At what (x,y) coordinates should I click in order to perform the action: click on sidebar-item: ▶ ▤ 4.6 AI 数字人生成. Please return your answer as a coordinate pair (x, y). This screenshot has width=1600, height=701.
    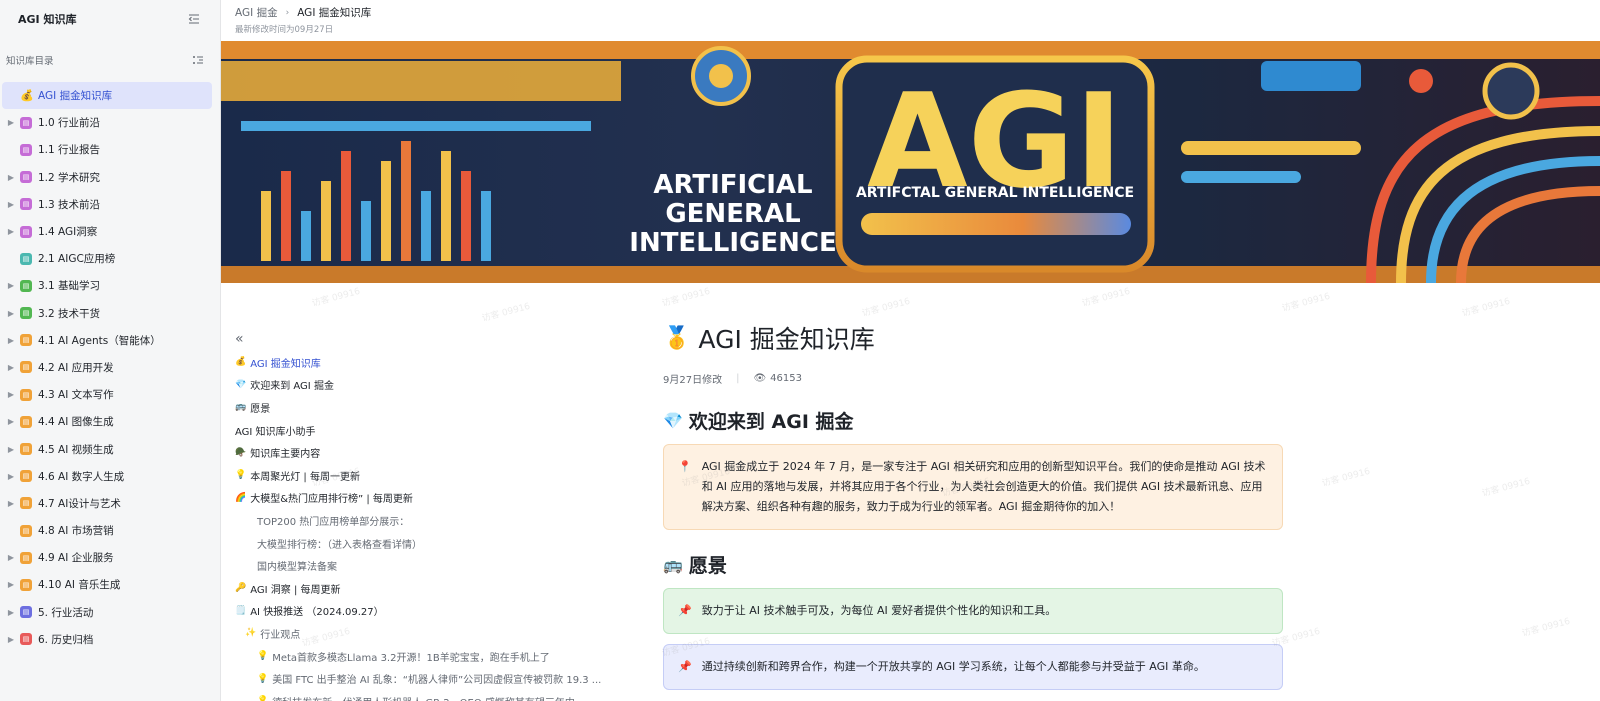
    Looking at the image, I should click on (107, 476).